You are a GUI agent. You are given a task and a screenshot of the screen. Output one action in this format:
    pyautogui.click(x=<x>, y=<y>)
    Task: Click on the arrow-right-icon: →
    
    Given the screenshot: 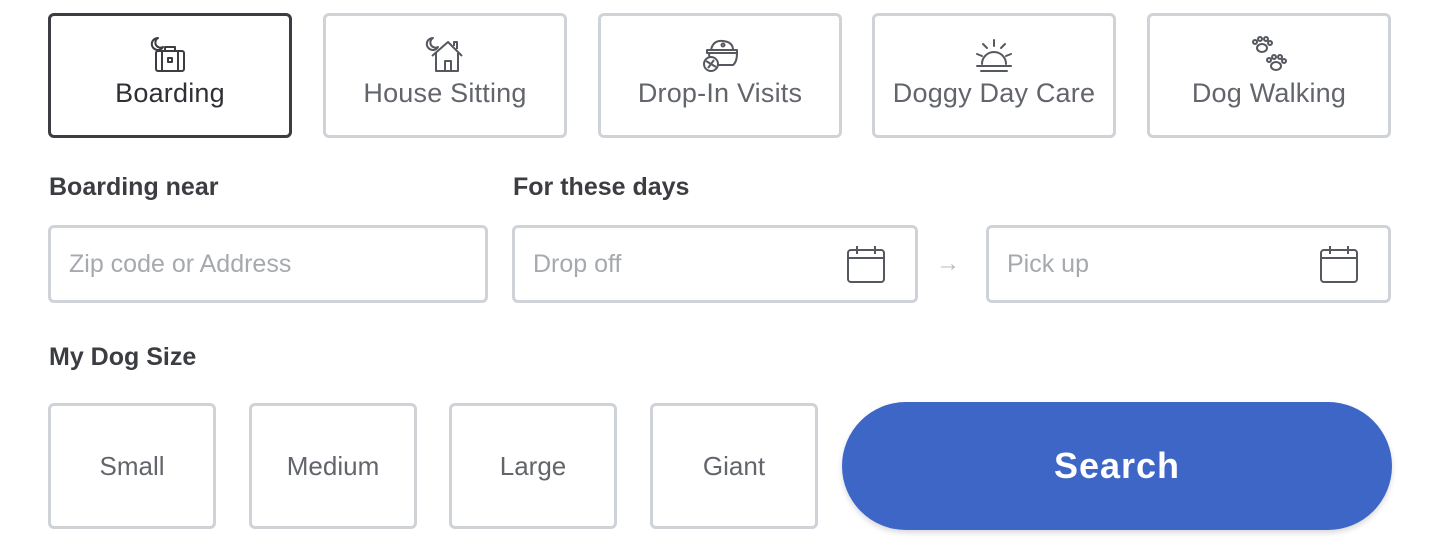 What is the action you would take?
    pyautogui.click(x=948, y=263)
    